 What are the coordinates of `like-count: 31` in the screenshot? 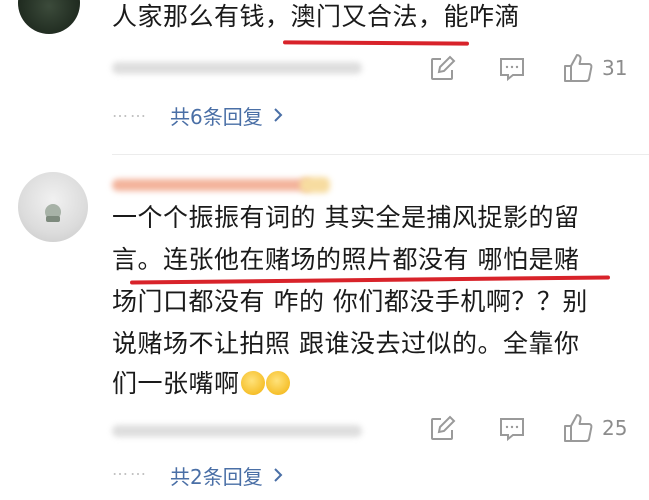 It's located at (615, 68).